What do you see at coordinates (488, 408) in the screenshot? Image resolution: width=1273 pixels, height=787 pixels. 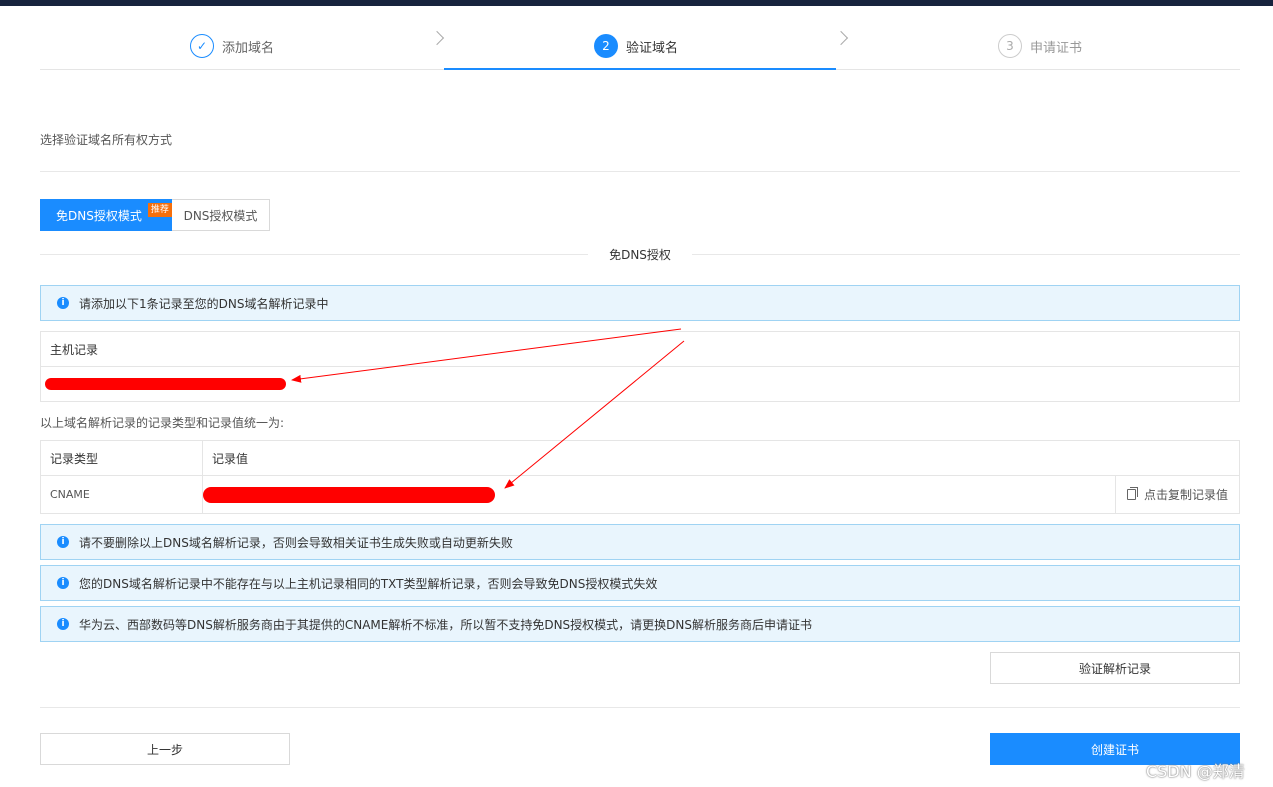 I see `annotation-arrows` at bounding box center [488, 408].